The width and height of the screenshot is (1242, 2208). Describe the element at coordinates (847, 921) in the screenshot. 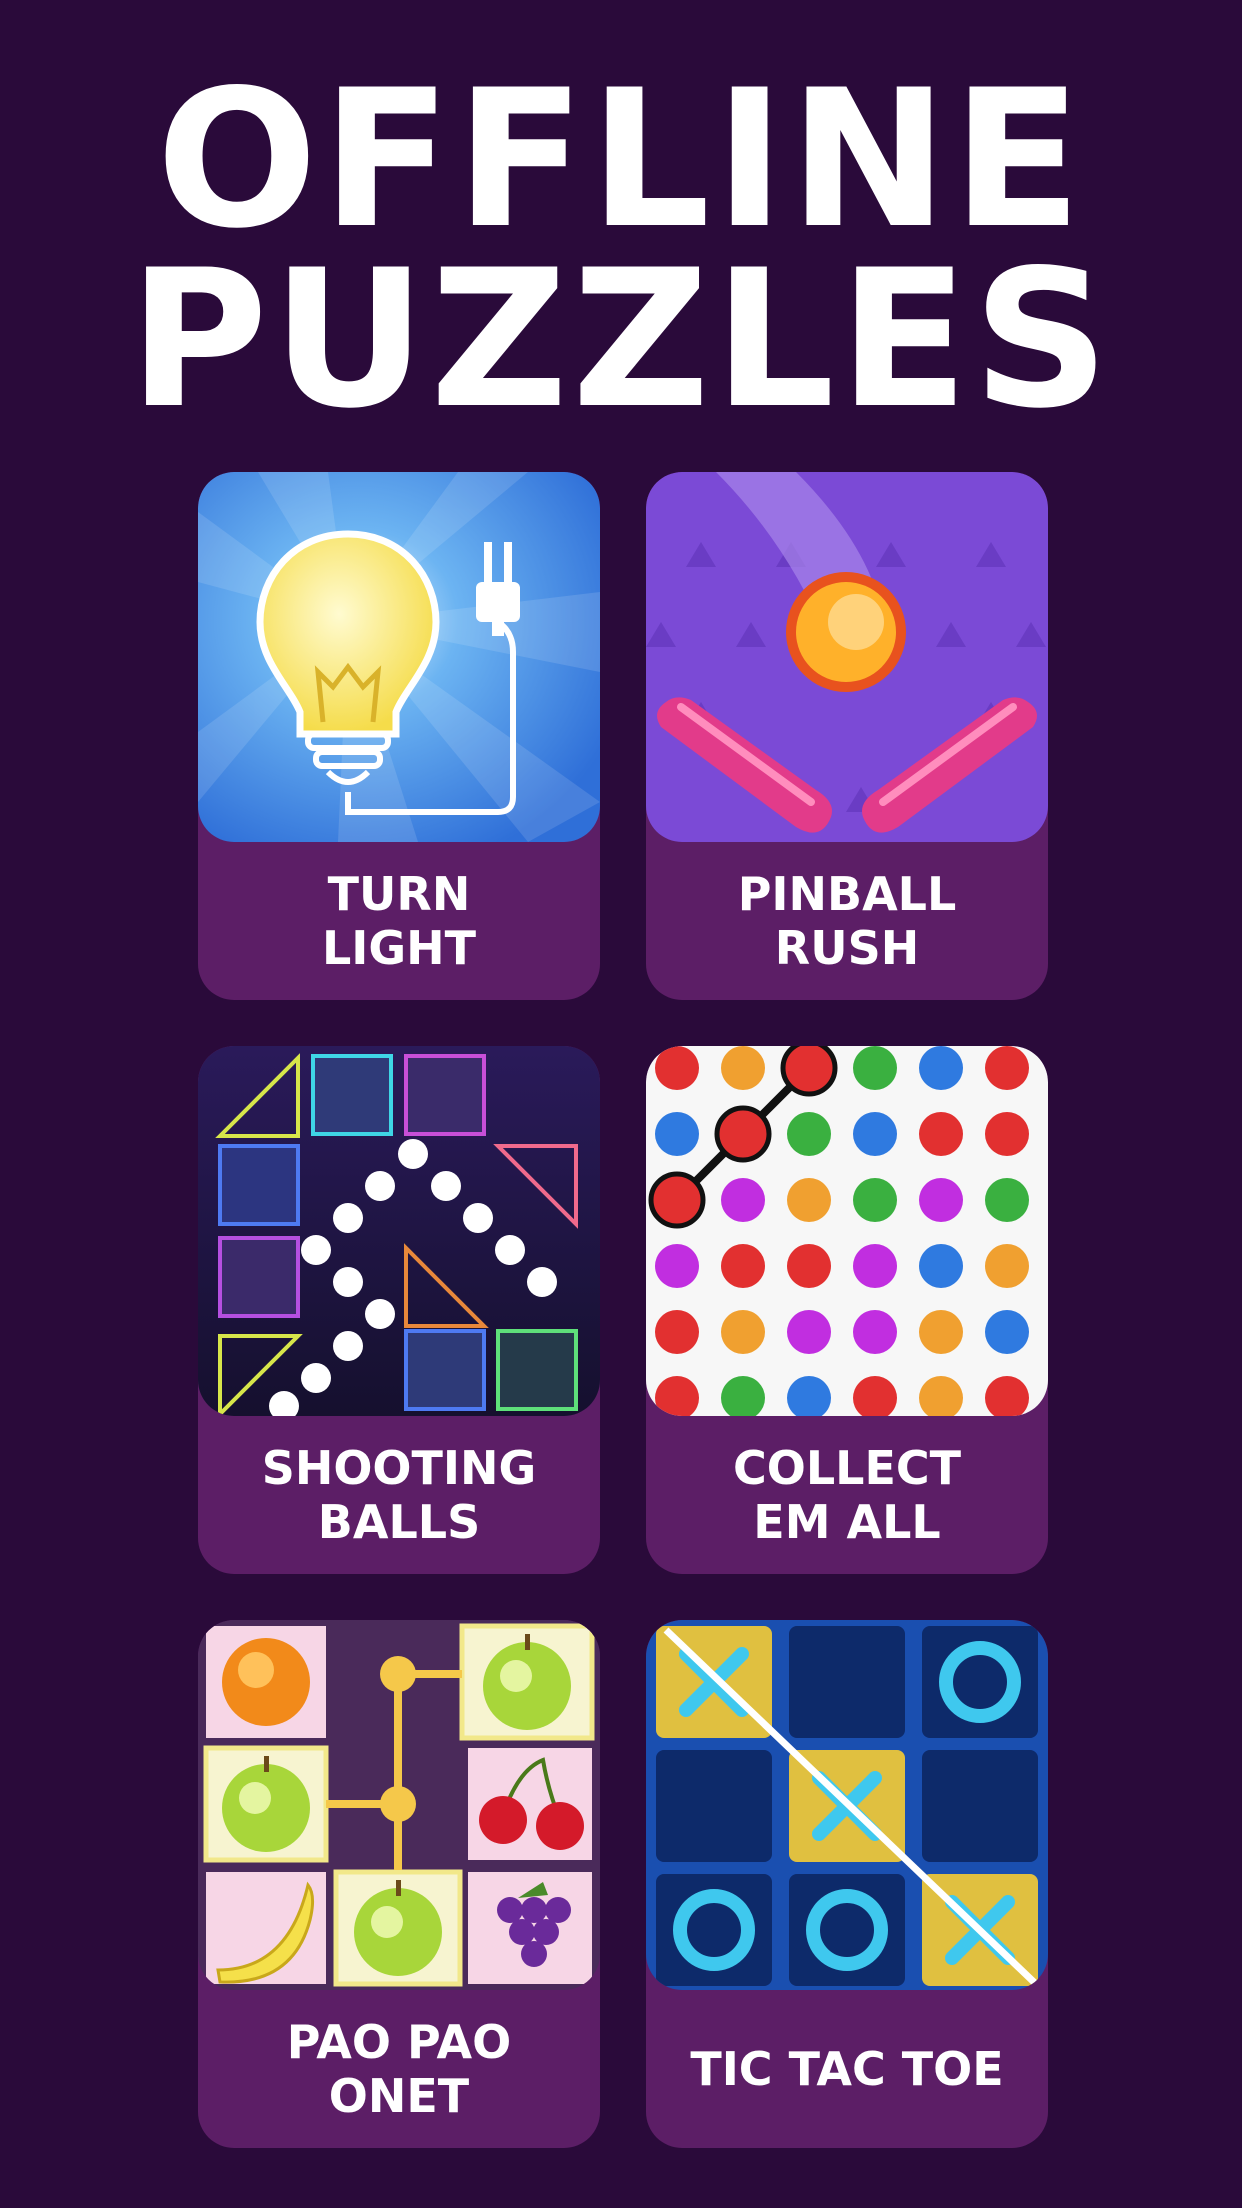

I see `game-title: PINBALL RUSH` at that location.